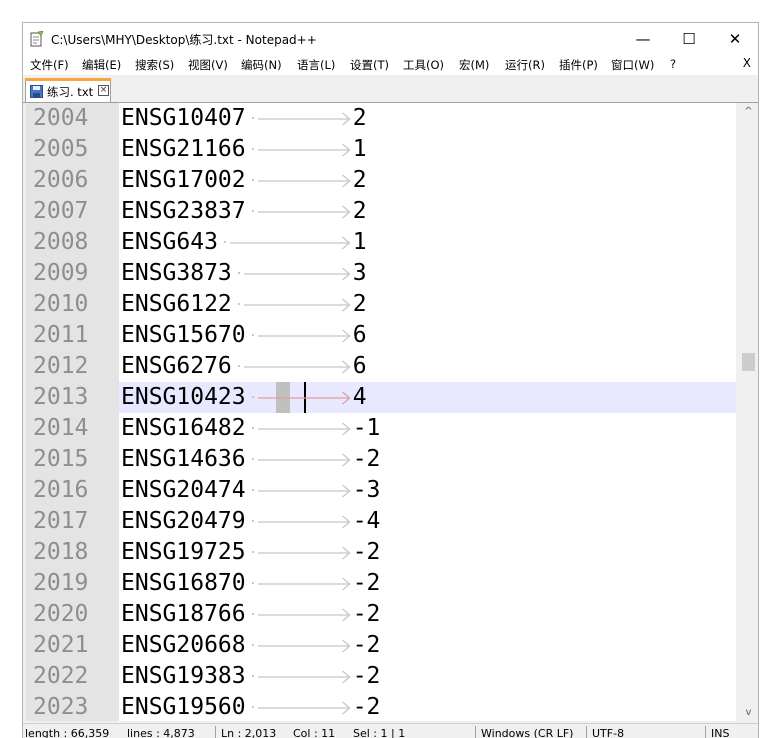 Image resolution: width=779 pixels, height=738 pixels. I want to click on editor-line: 2020 ENSG18766 -2, so click(381, 614).